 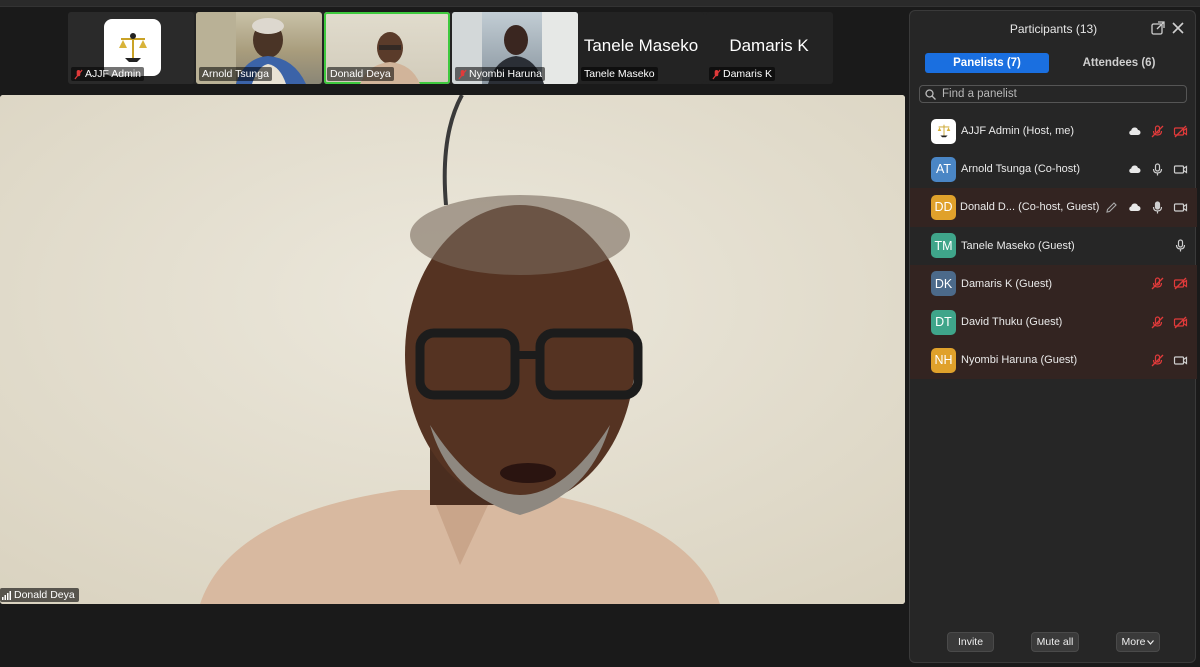 What do you see at coordinates (360, 74) in the screenshot?
I see `tile-name-label: Donald Deya` at bounding box center [360, 74].